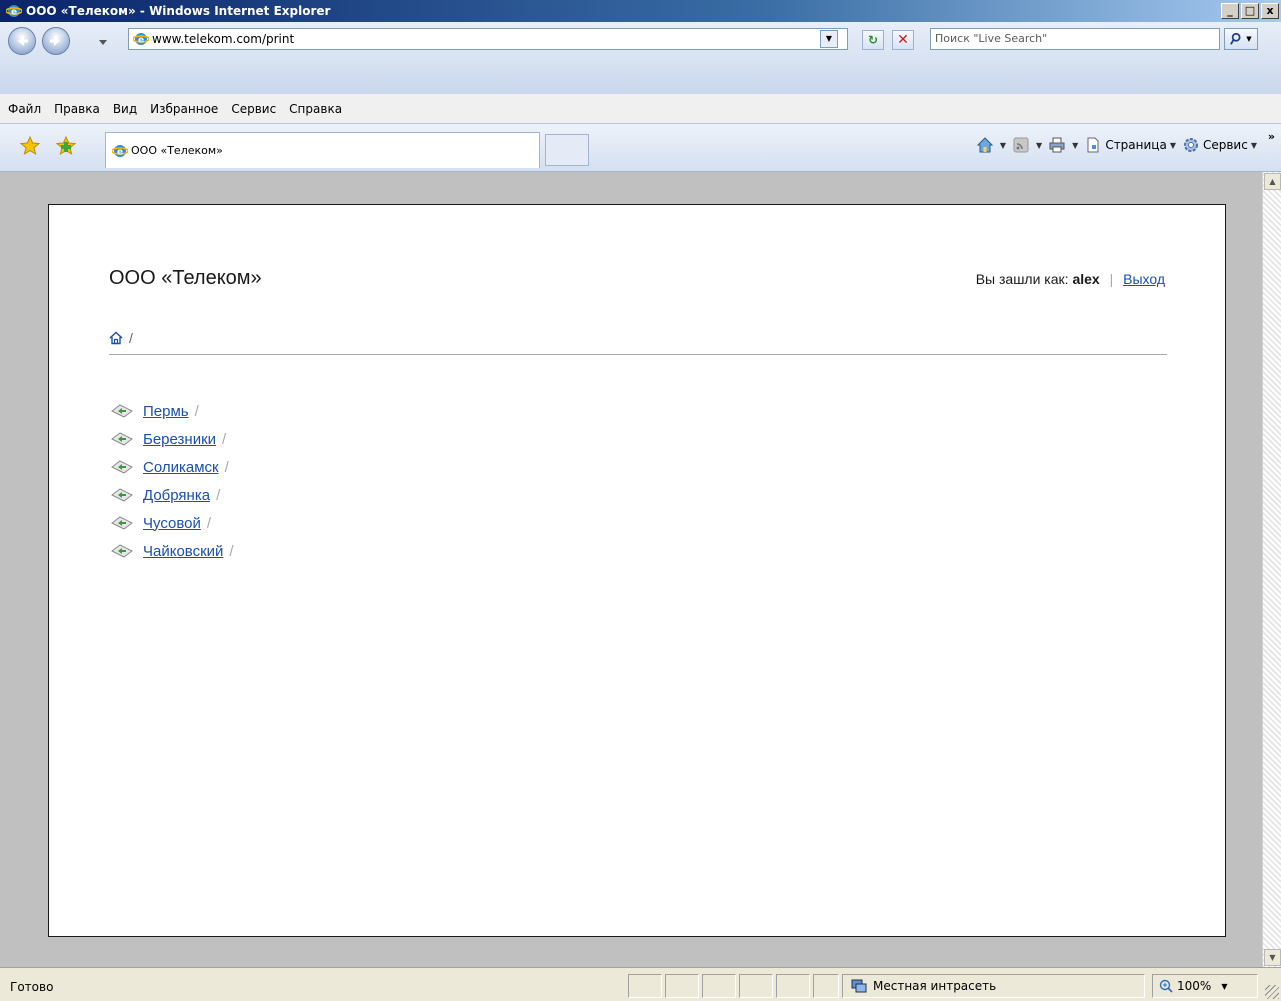 The height and width of the screenshot is (1001, 1281). Describe the element at coordinates (181, 467) in the screenshot. I see `city-link-solikamsk: Соликамск` at that location.